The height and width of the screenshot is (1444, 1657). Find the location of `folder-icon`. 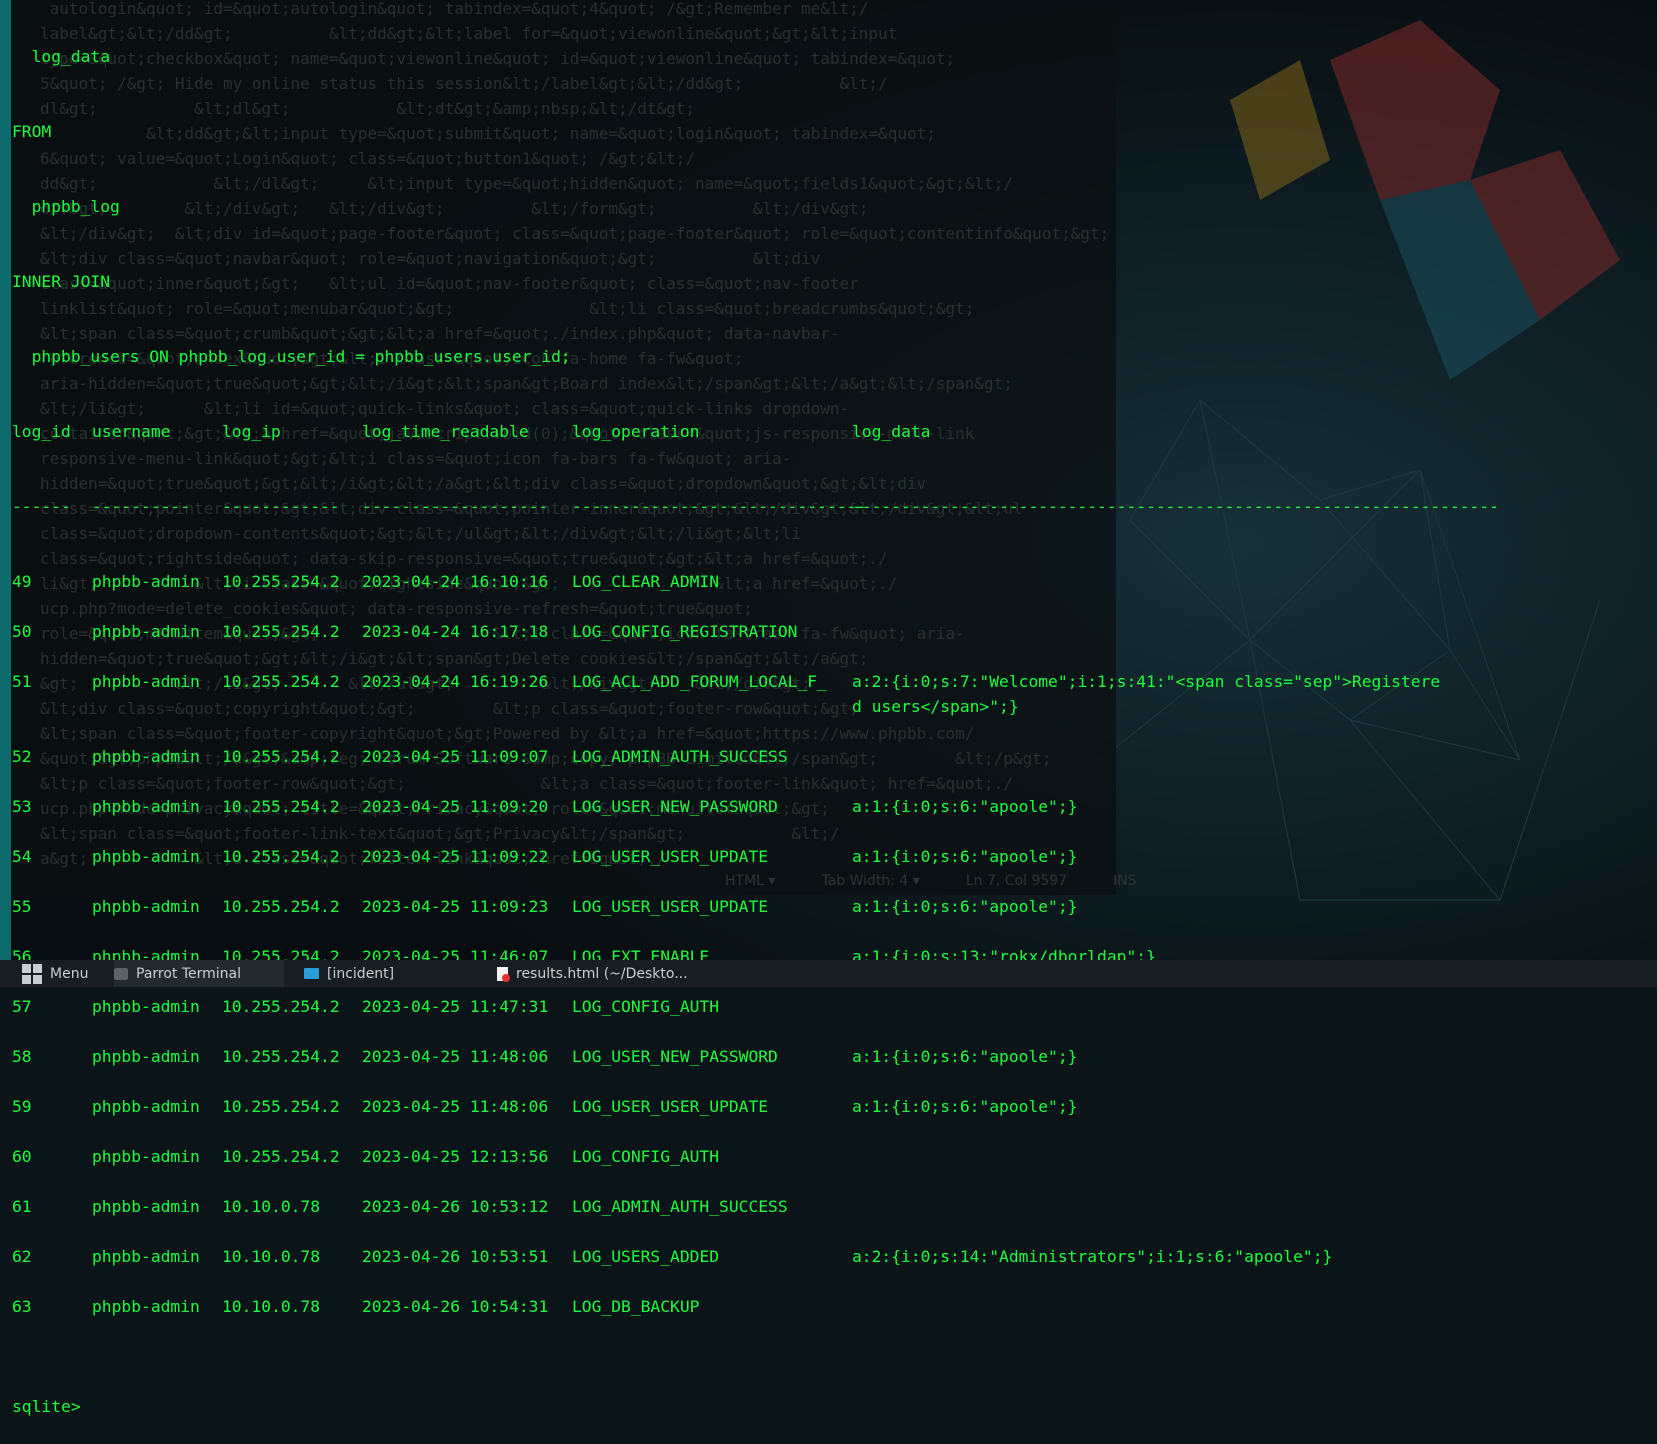

folder-icon is located at coordinates (311, 973).